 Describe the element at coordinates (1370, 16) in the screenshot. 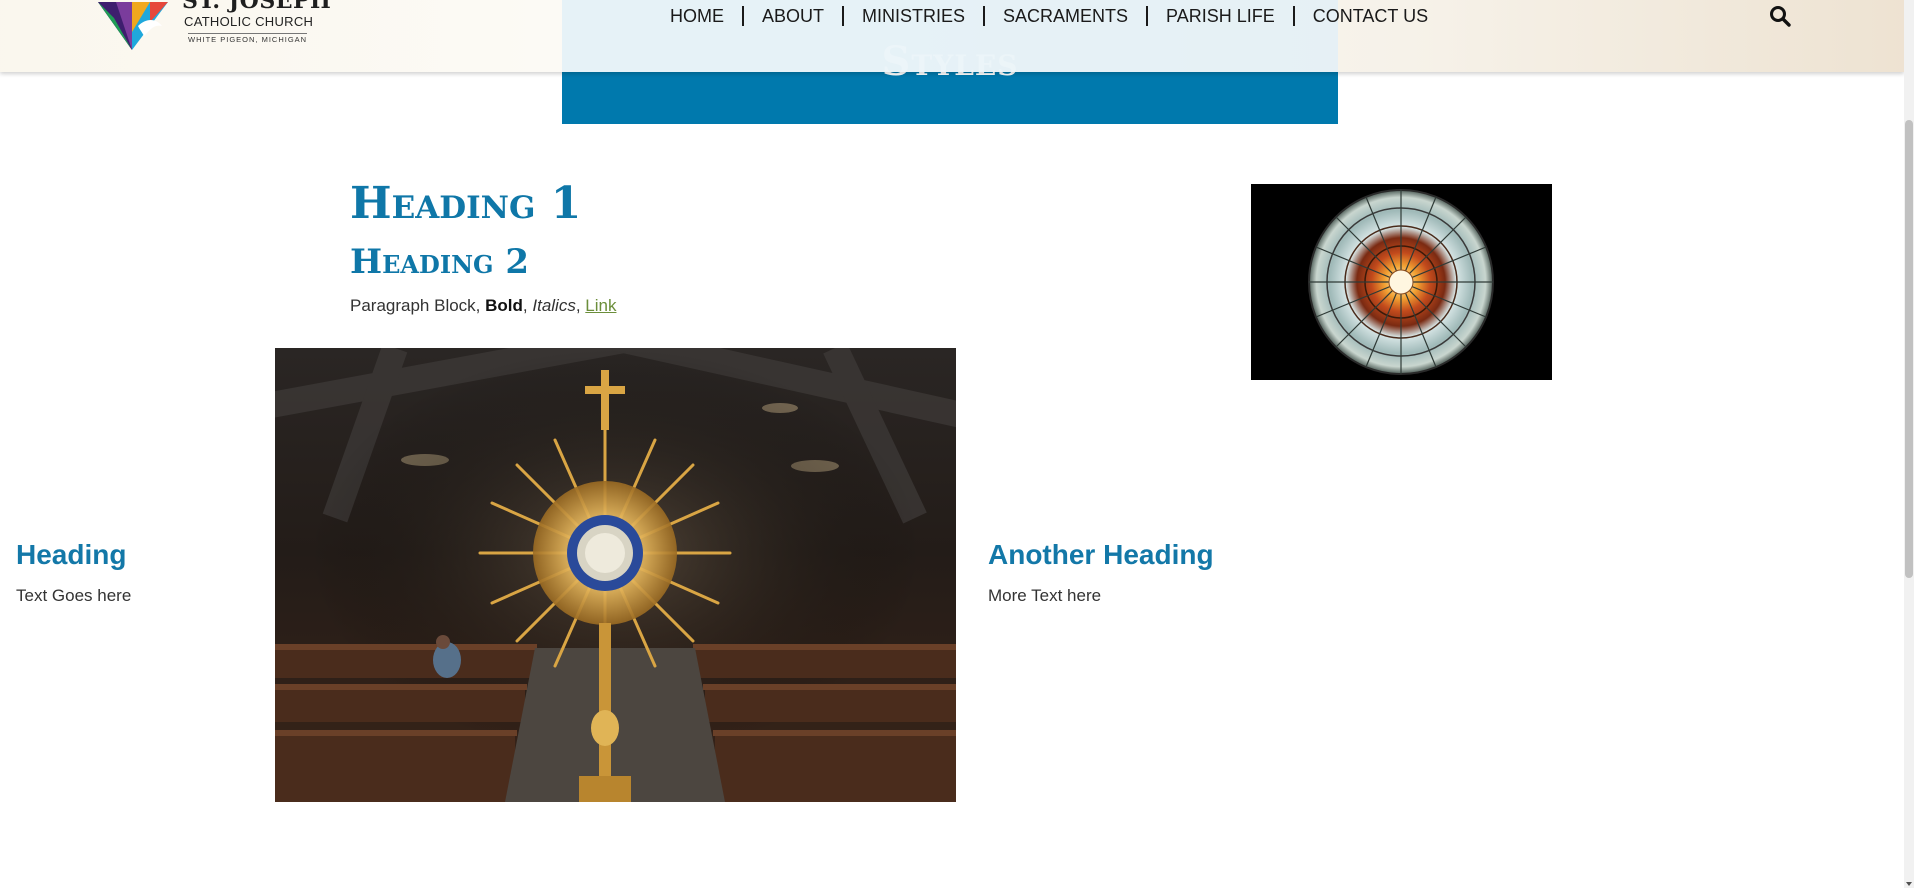

I see `nav-contact-us: CONTACT US` at that location.